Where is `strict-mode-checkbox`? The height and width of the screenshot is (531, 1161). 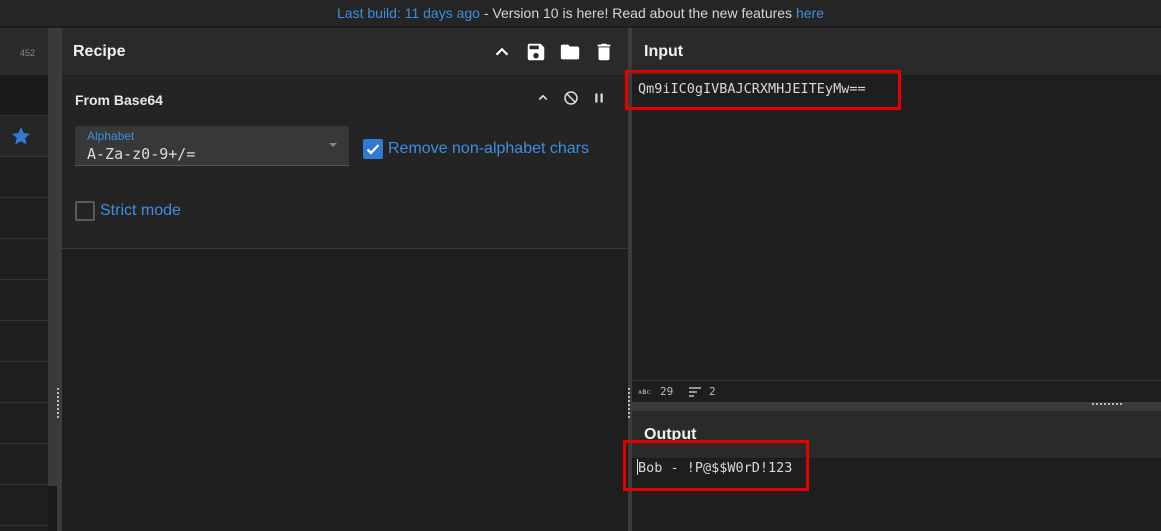
strict-mode-checkbox is located at coordinates (85, 211).